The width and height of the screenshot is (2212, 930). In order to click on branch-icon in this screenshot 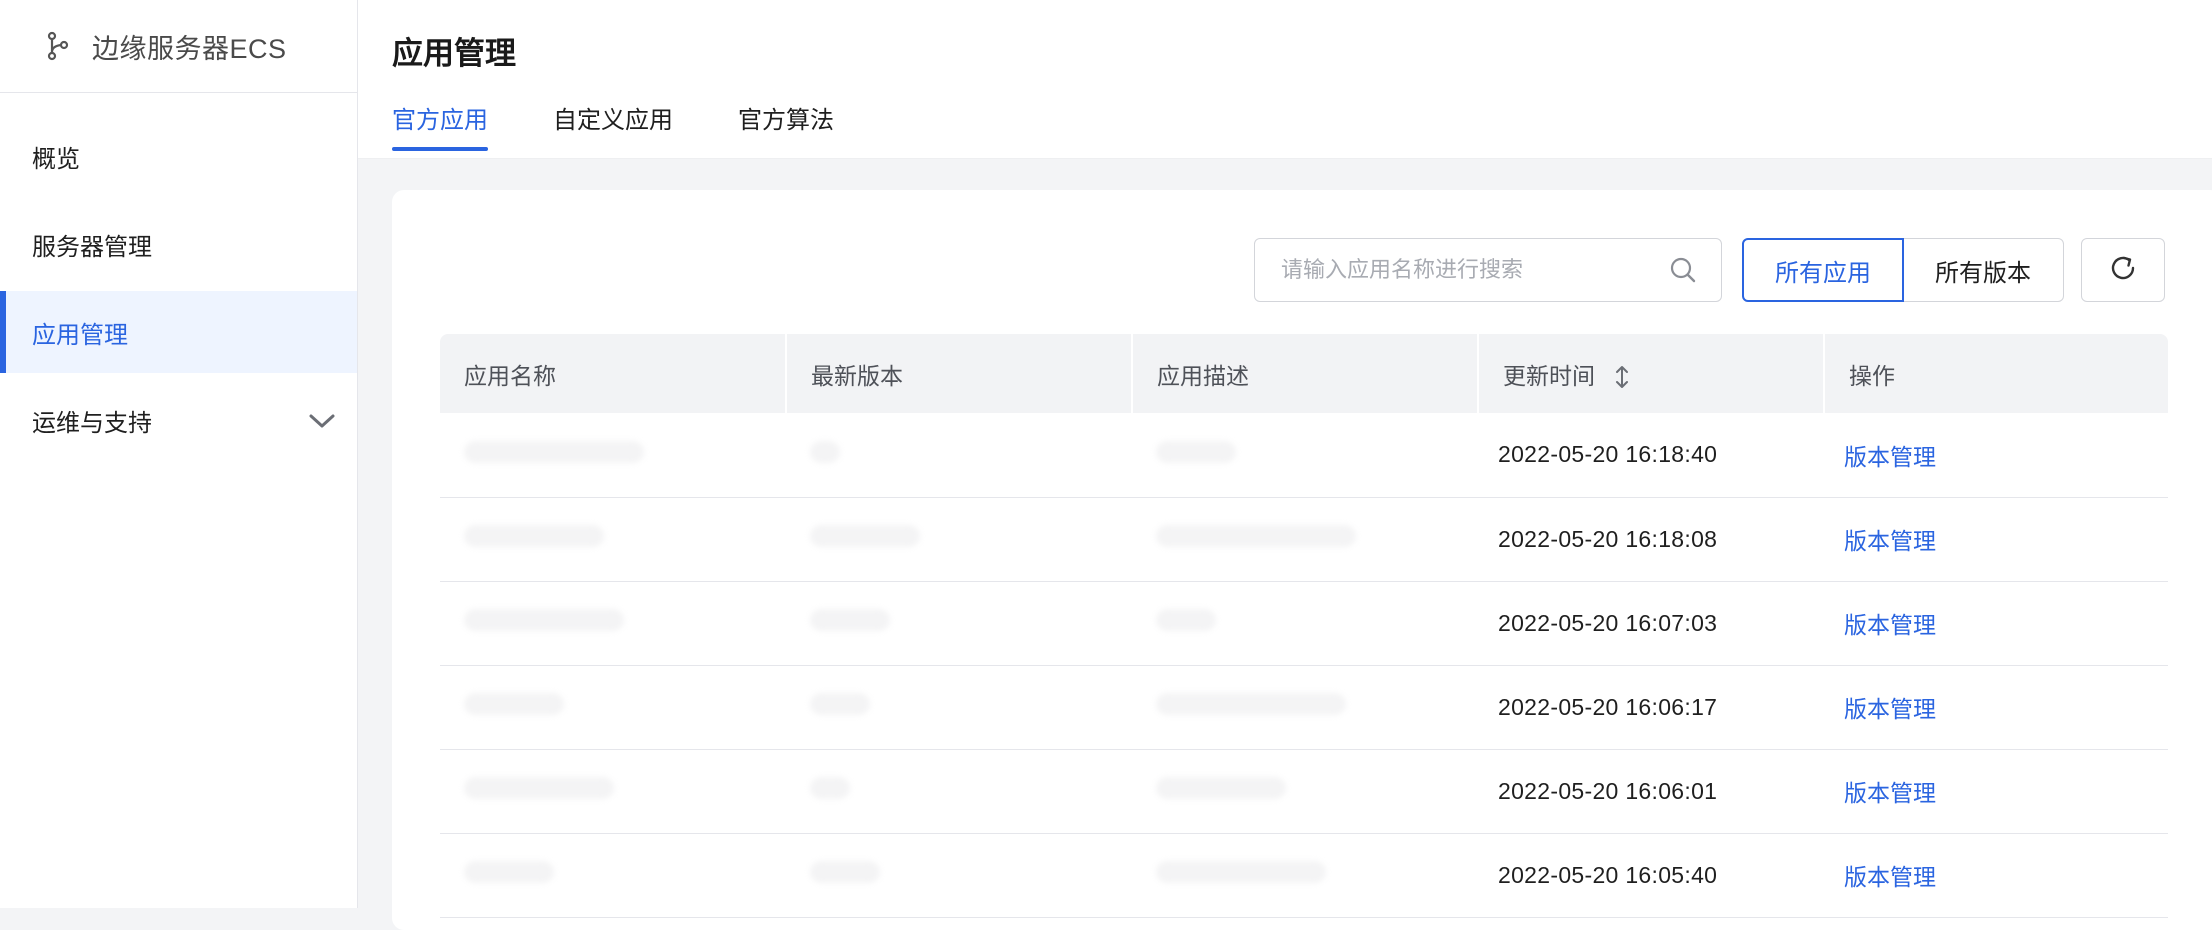, I will do `click(57, 46)`.